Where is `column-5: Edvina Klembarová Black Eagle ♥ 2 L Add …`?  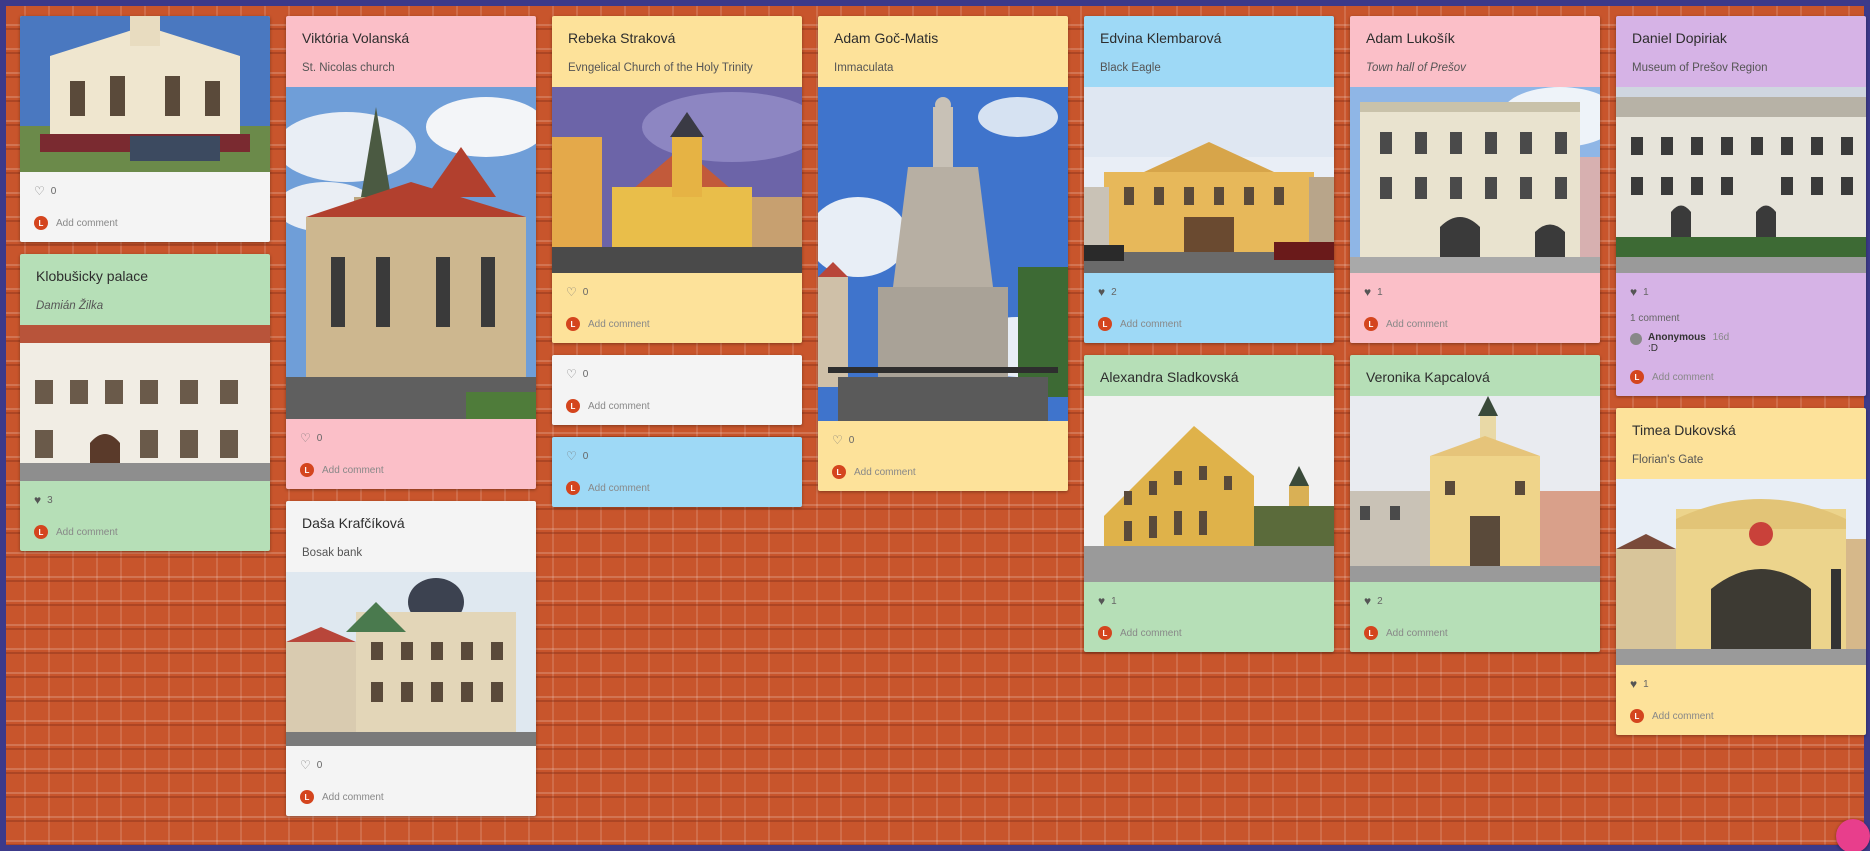
column-5: Edvina Klembarová Black Eagle ♥ 2 L Add … is located at coordinates (1209, 340).